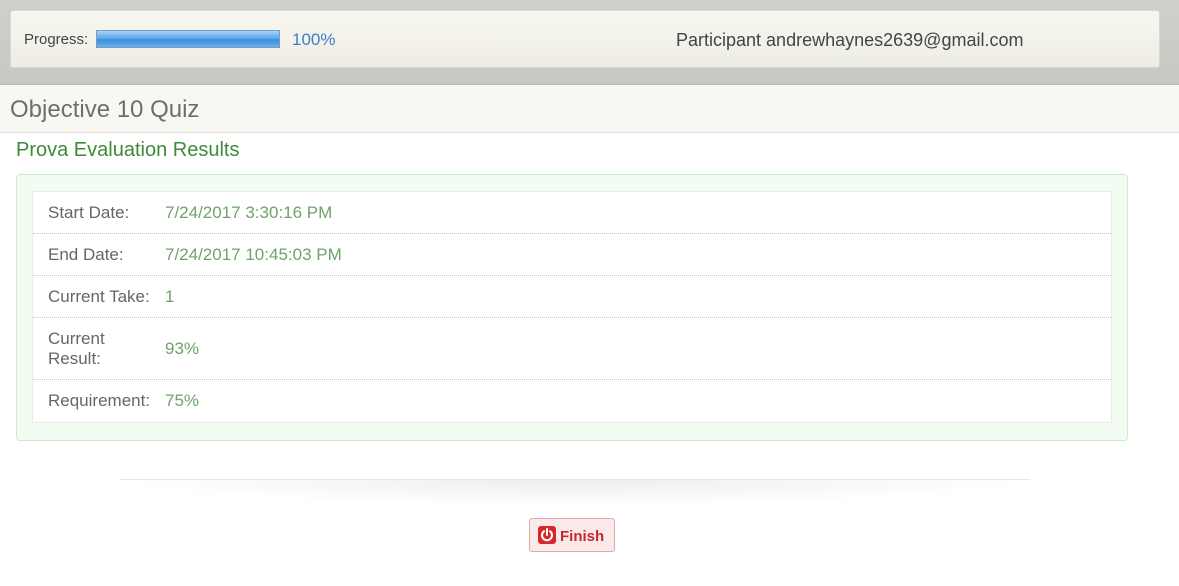 Image resolution: width=1179 pixels, height=586 pixels. I want to click on results-row-end-date: End Date: 7/24/2017 10:45:03 PM, so click(572, 255).